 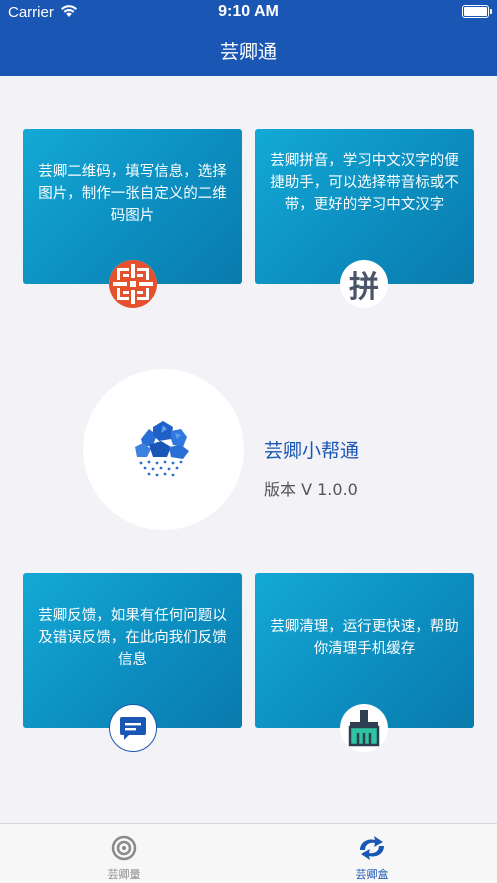 I want to click on broom-clean-icon, so click(x=364, y=728).